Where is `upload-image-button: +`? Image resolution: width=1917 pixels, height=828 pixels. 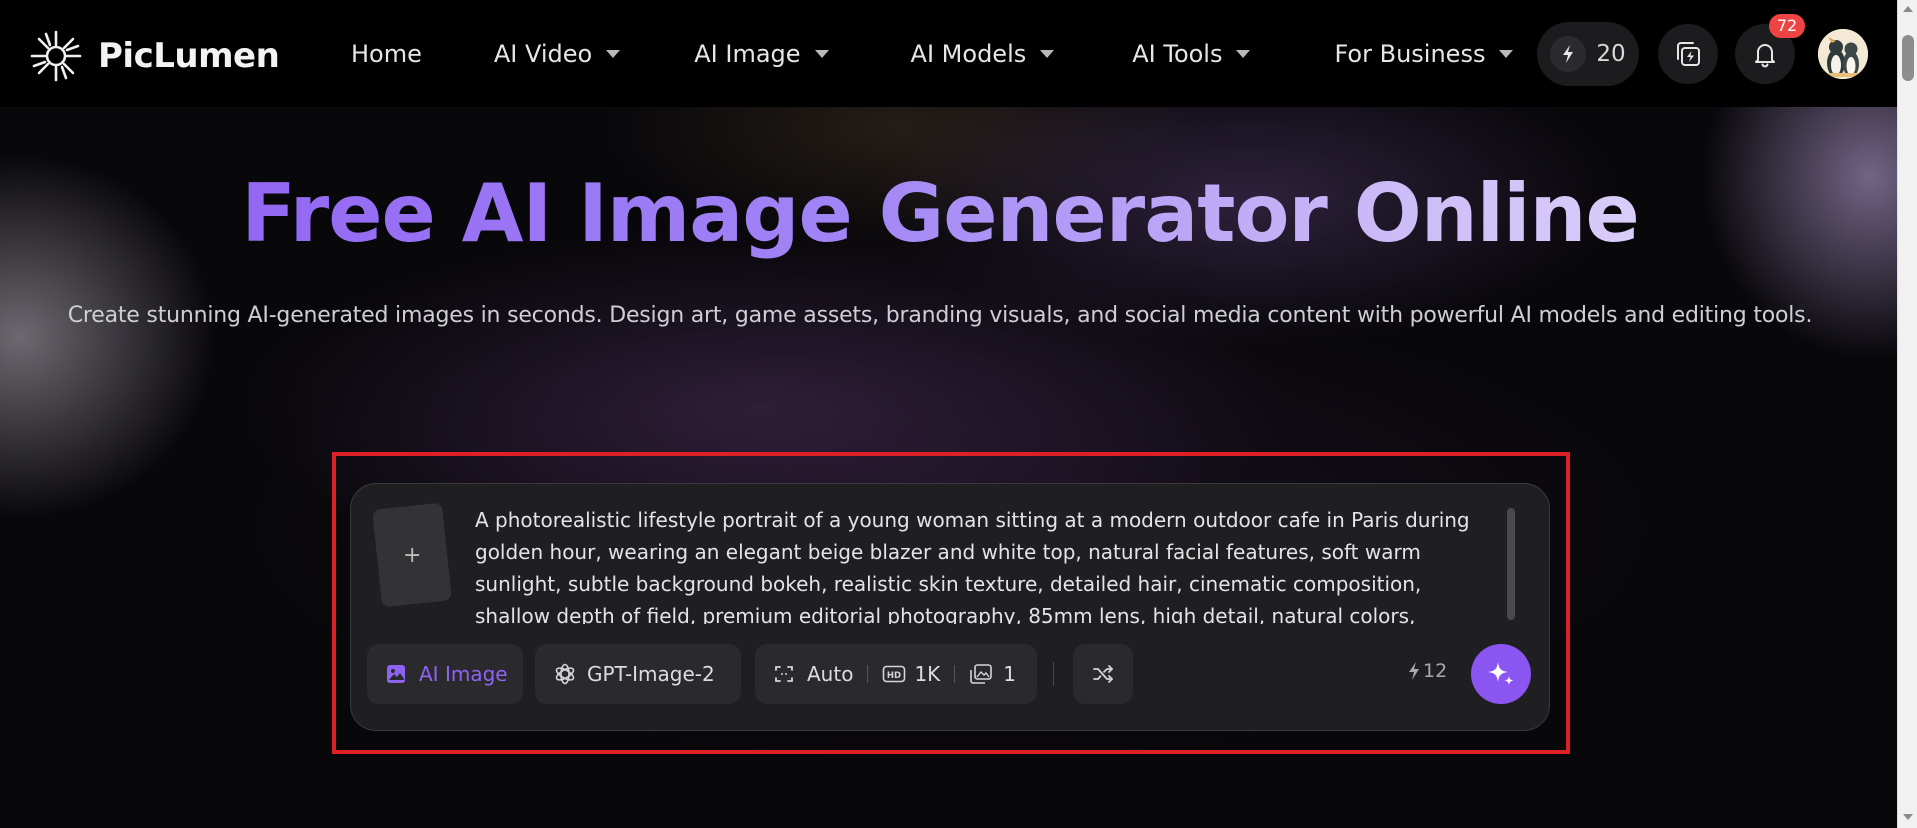 upload-image-button: + is located at coordinates (412, 555).